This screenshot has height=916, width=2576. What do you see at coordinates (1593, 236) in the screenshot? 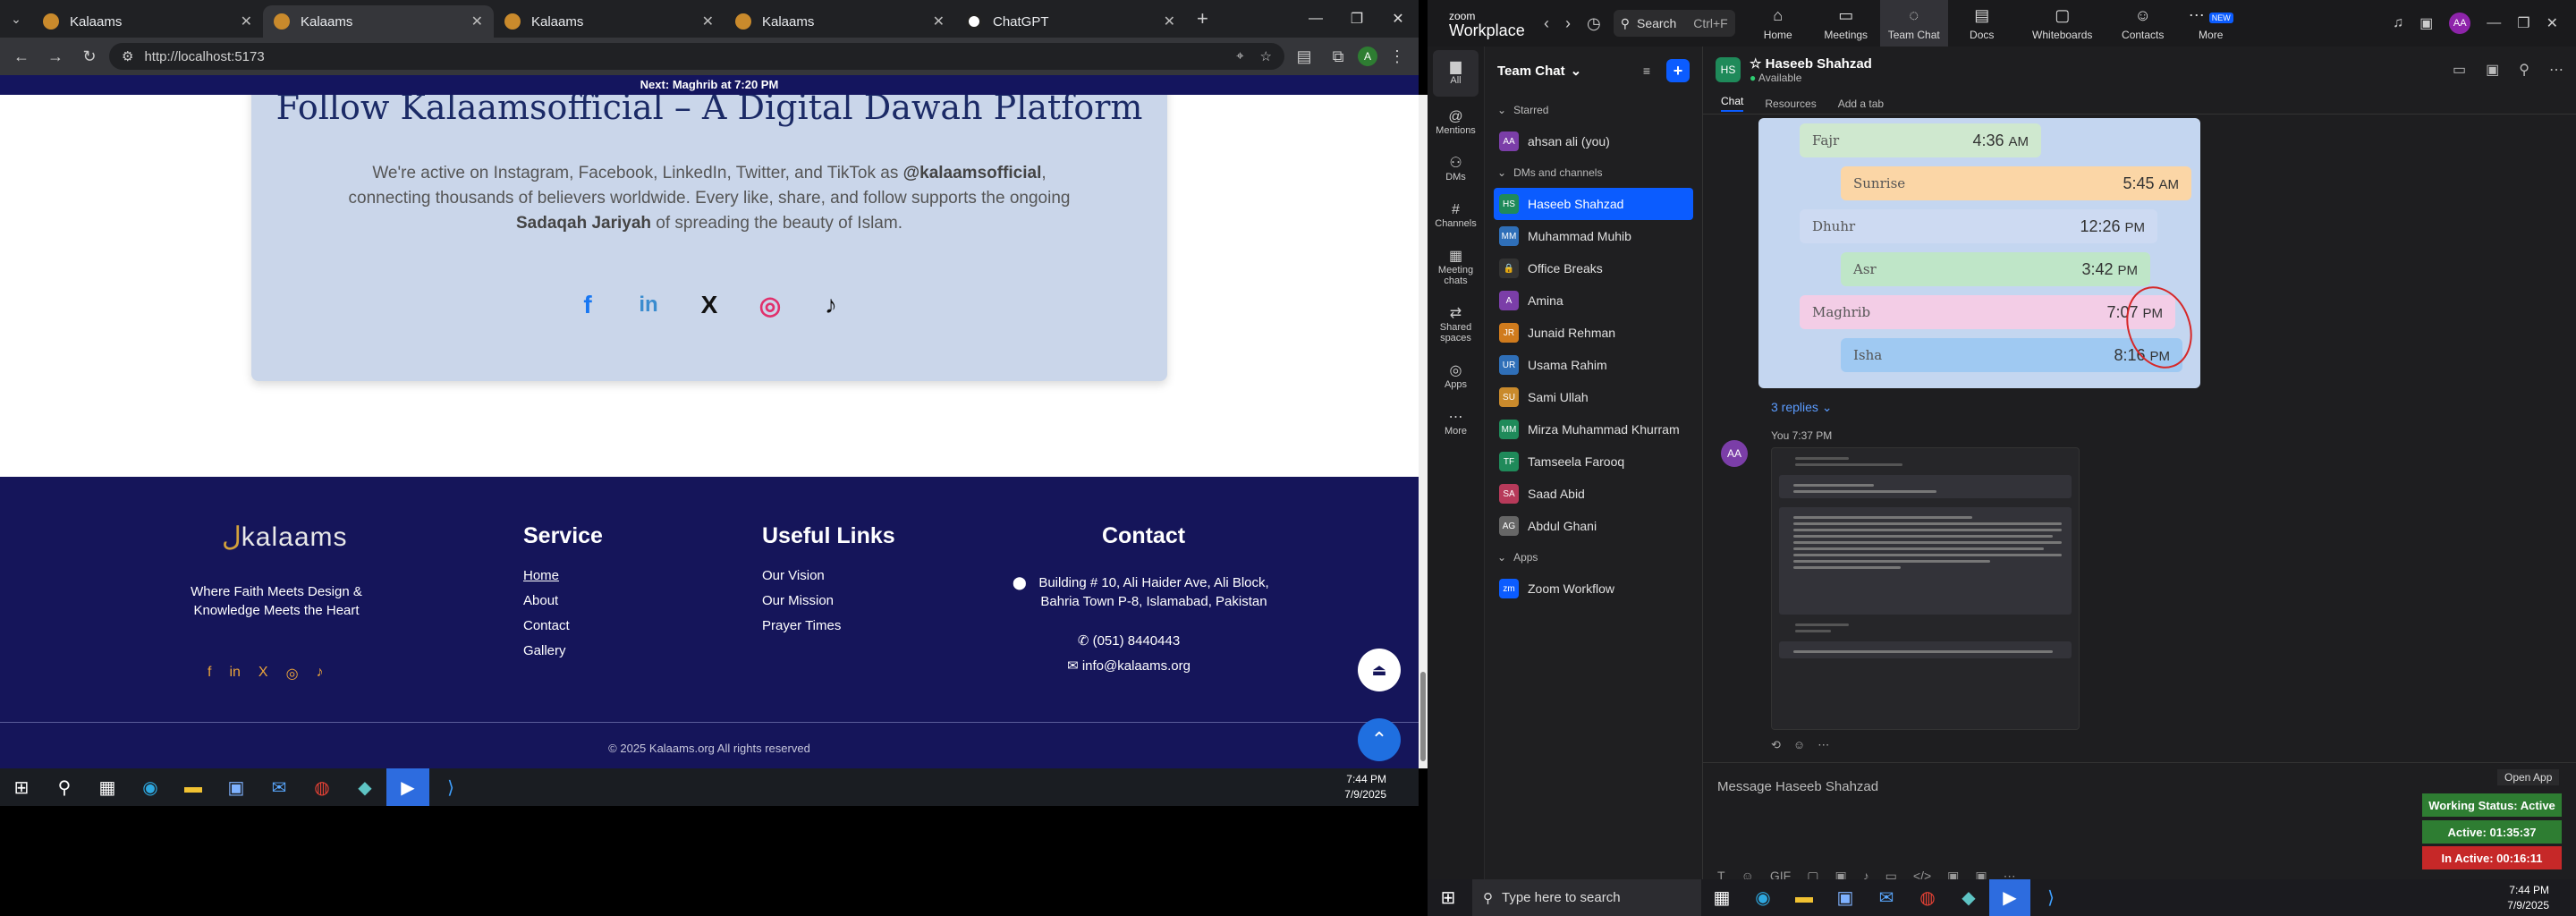
I see `list-item: MM Muhammad Muhib` at bounding box center [1593, 236].